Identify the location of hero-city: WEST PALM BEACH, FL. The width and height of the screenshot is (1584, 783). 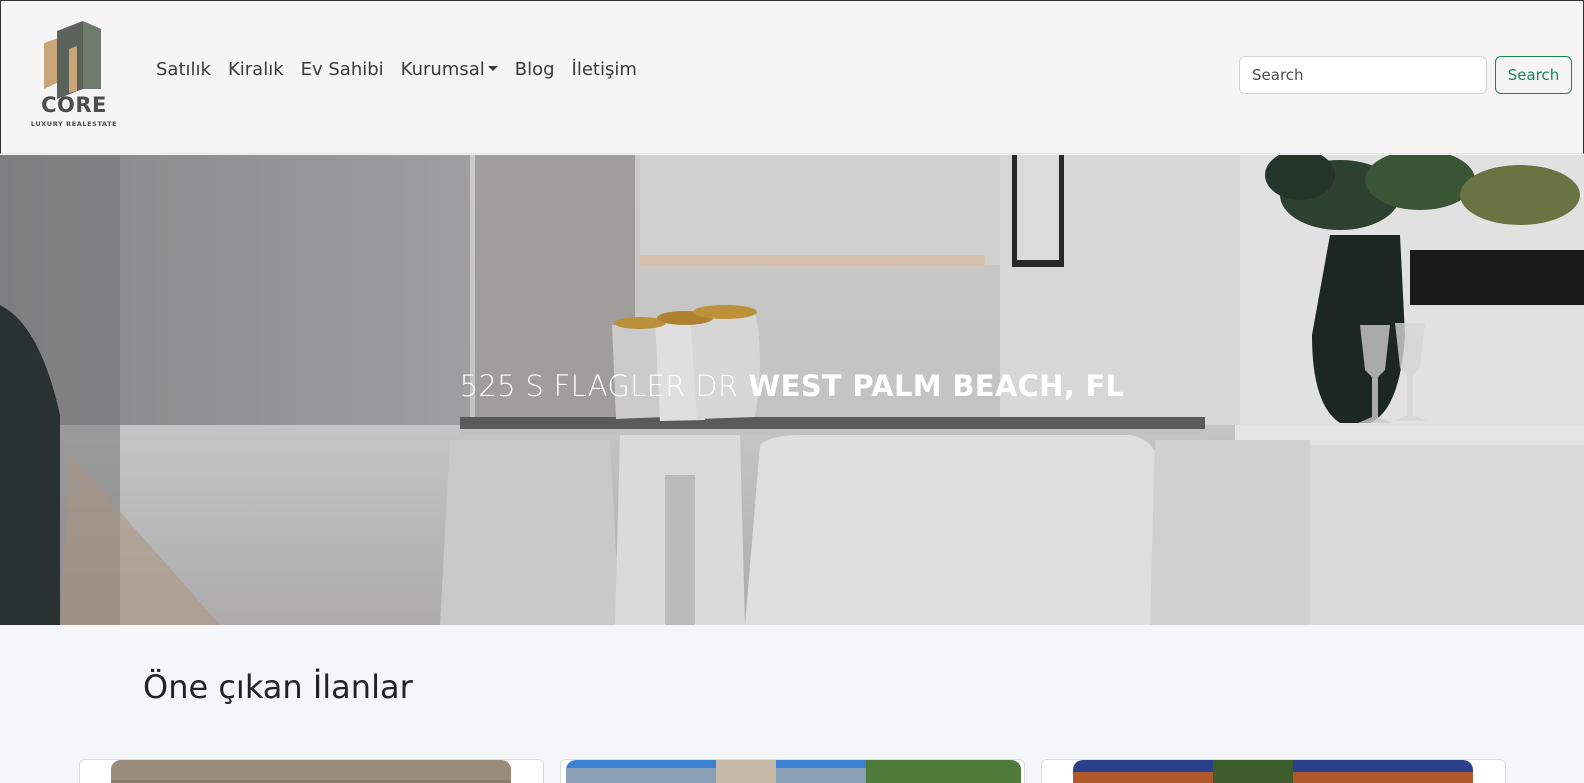
(936, 386).